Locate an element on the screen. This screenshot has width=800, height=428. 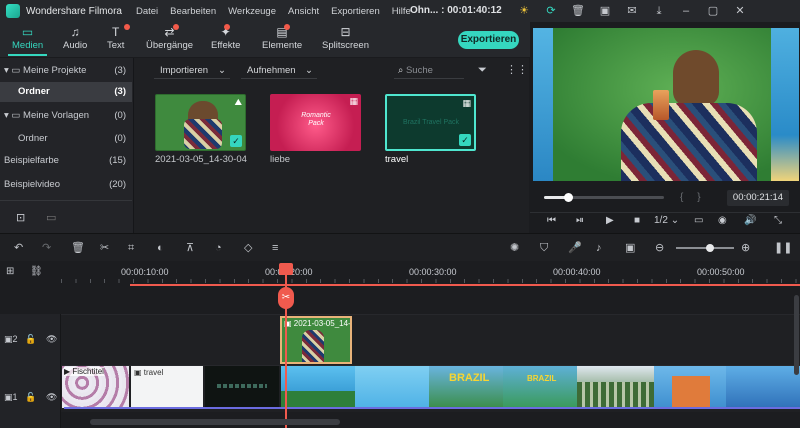
close-icon: ✕ is located at coordinates (740, 11).